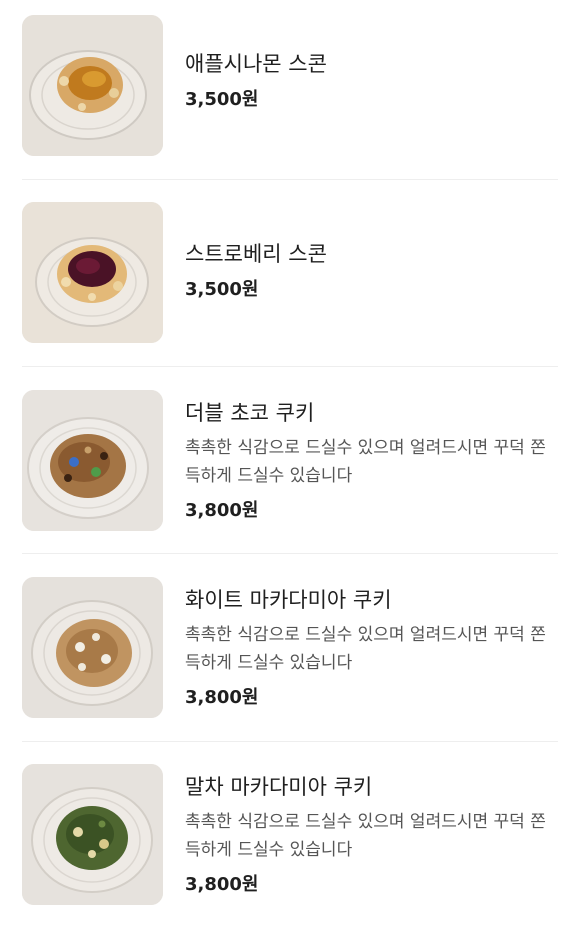 This screenshot has width=580, height=951. What do you see at coordinates (256, 64) in the screenshot?
I see `item-name: 애플시나몬 스콘` at bounding box center [256, 64].